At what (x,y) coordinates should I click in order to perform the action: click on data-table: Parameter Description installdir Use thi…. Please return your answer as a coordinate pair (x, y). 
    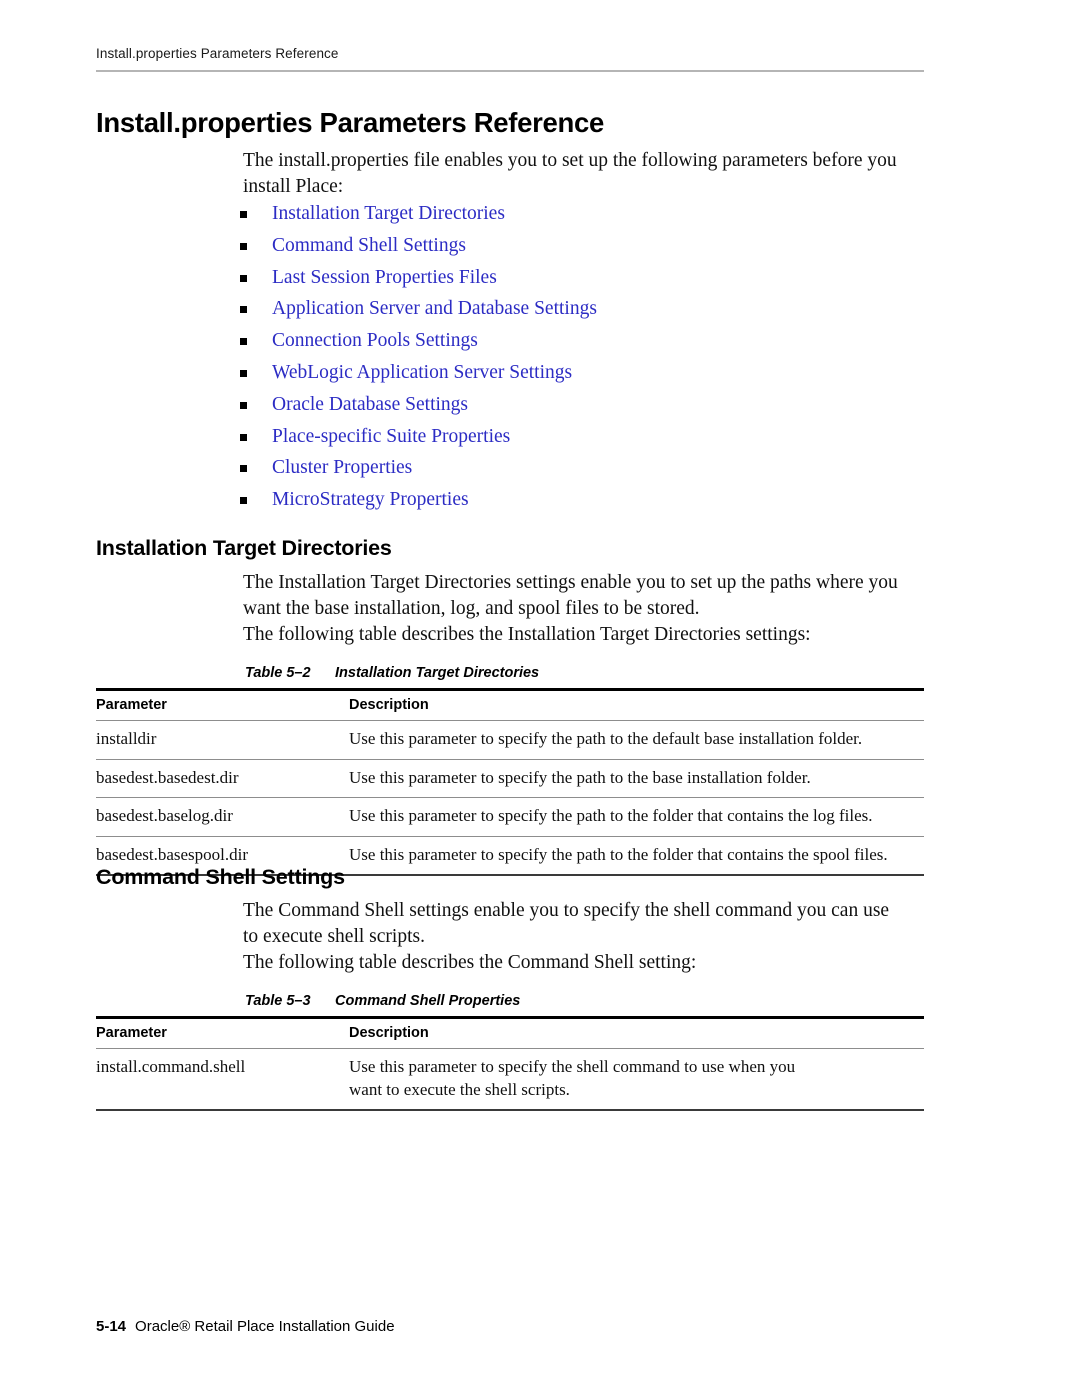
    Looking at the image, I should click on (510, 782).